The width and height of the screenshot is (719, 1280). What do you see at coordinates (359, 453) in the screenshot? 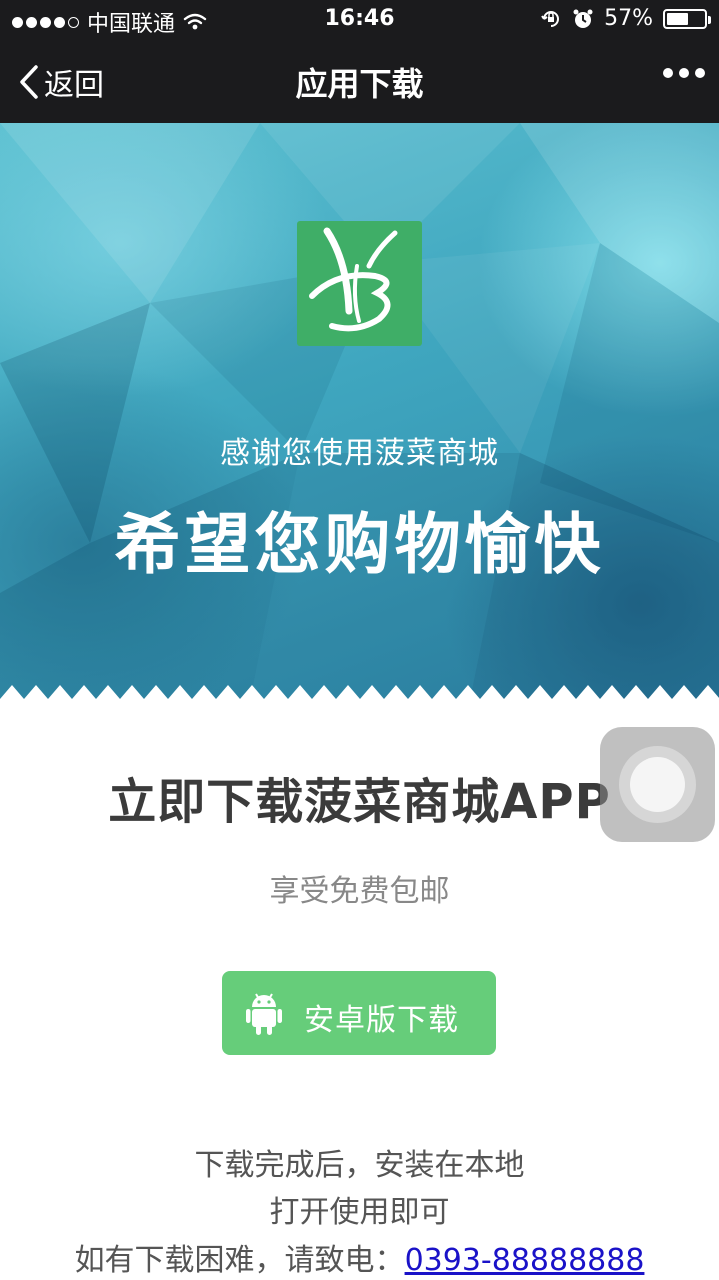
I see `hero-subtitle: 感谢您使用菠菜商城` at bounding box center [359, 453].